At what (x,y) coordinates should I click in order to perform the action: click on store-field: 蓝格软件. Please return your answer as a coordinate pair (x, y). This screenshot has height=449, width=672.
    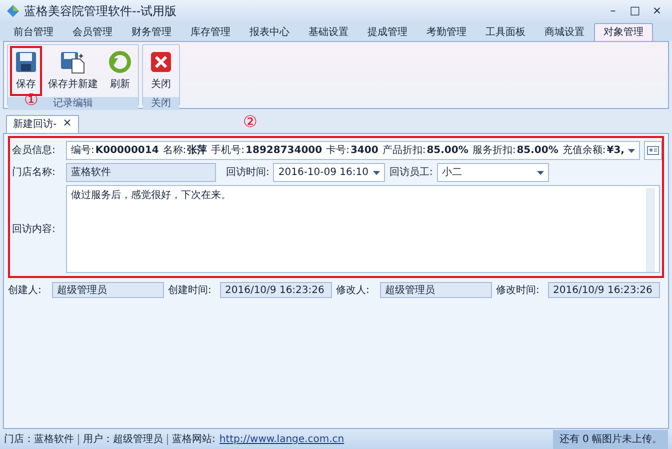
    Looking at the image, I should click on (141, 172).